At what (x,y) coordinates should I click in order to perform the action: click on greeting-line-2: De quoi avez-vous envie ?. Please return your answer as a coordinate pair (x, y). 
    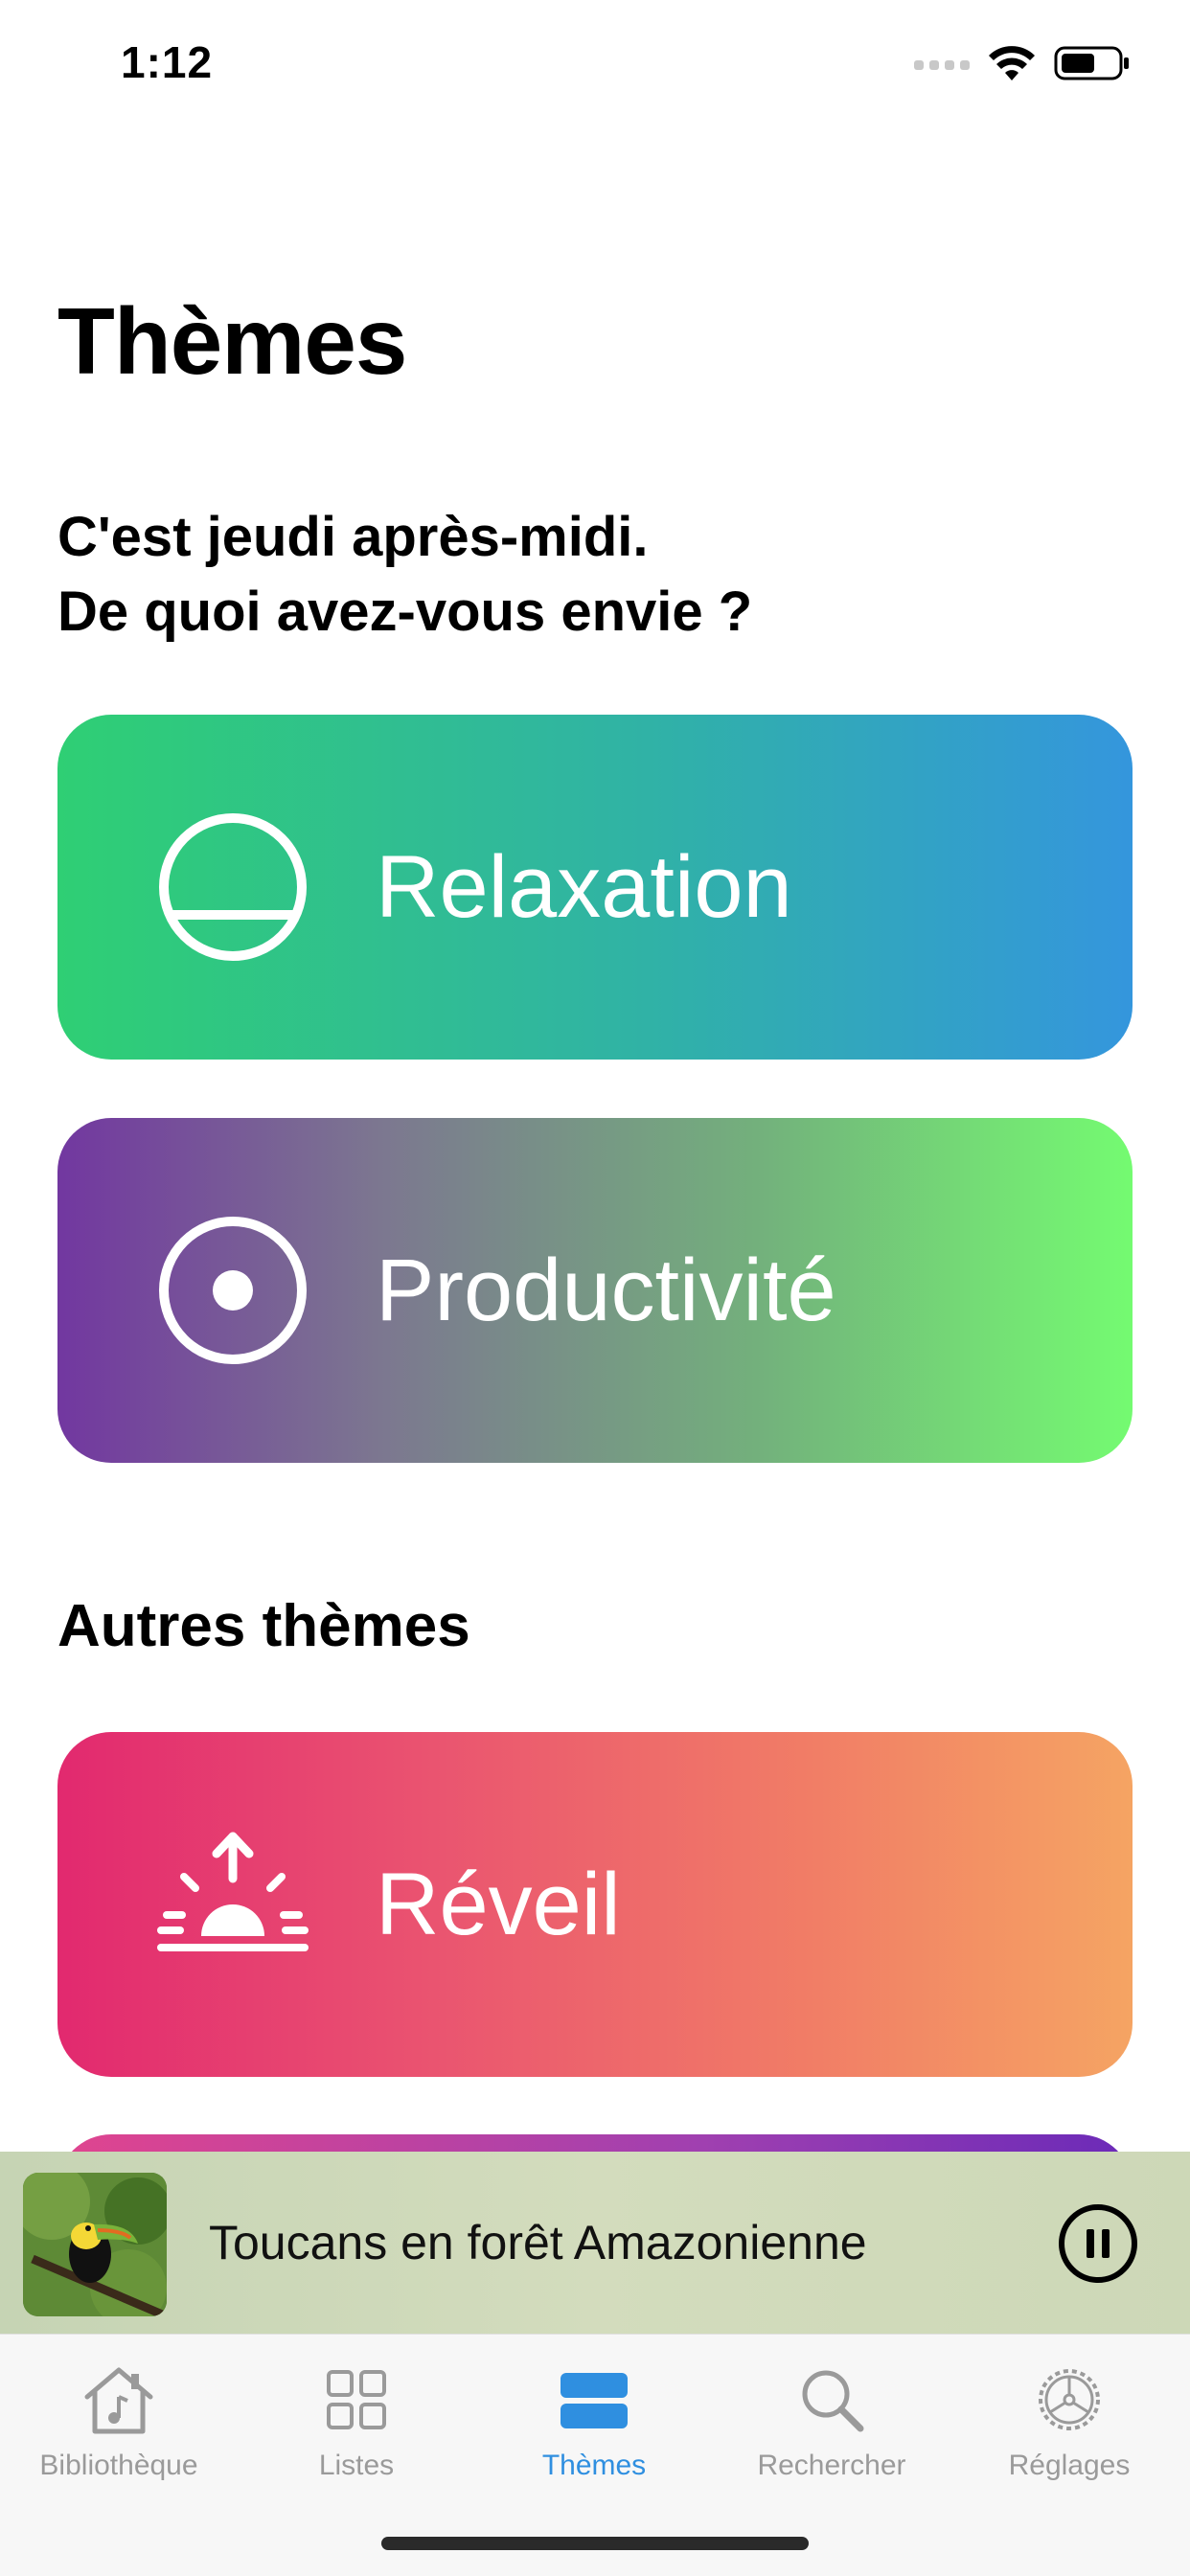
    Looking at the image, I should click on (405, 612).